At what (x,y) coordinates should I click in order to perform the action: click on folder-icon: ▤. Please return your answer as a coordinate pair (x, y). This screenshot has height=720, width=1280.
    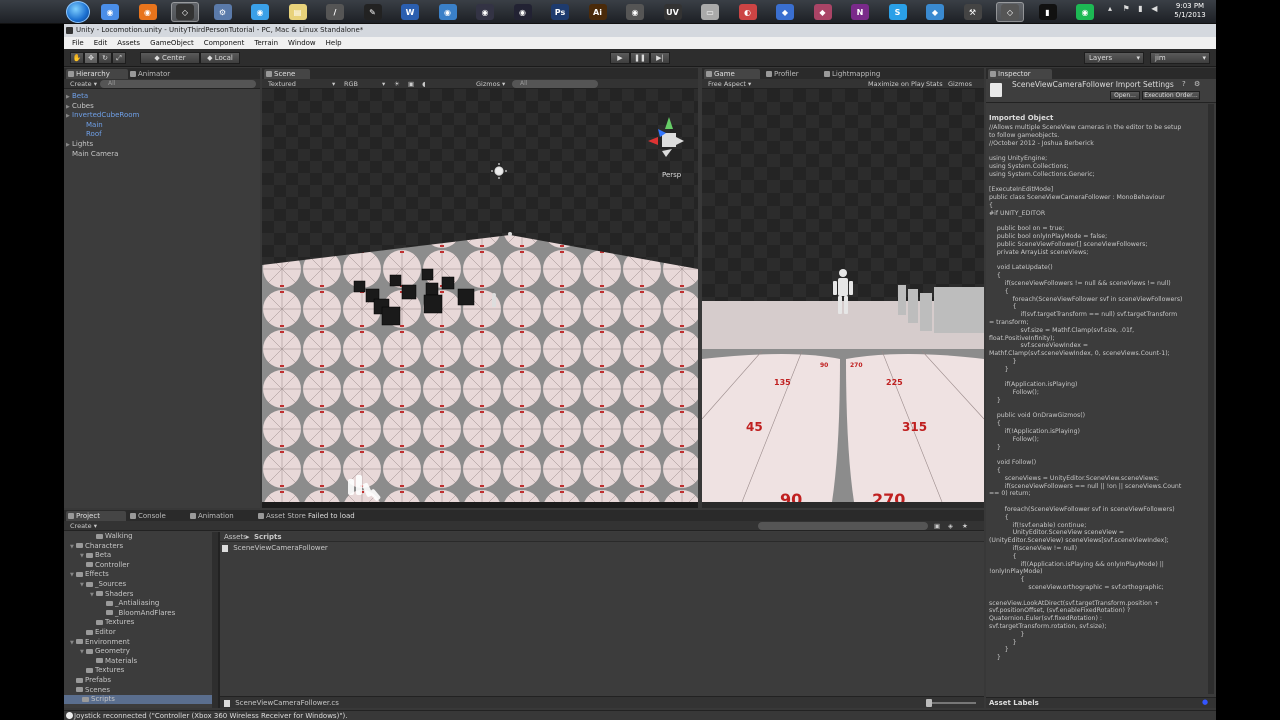
    Looking at the image, I should click on (298, 12).